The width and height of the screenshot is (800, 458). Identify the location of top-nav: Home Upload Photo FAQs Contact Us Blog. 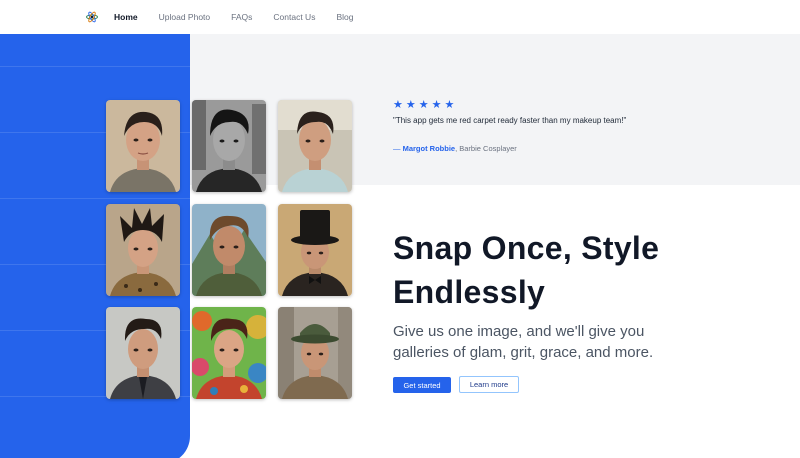
(400, 17).